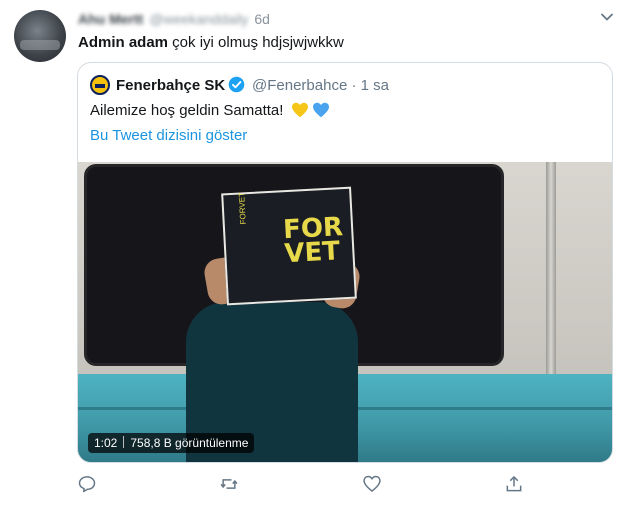 This screenshot has height=508, width=640. Describe the element at coordinates (40, 36) in the screenshot. I see `avatar` at that location.